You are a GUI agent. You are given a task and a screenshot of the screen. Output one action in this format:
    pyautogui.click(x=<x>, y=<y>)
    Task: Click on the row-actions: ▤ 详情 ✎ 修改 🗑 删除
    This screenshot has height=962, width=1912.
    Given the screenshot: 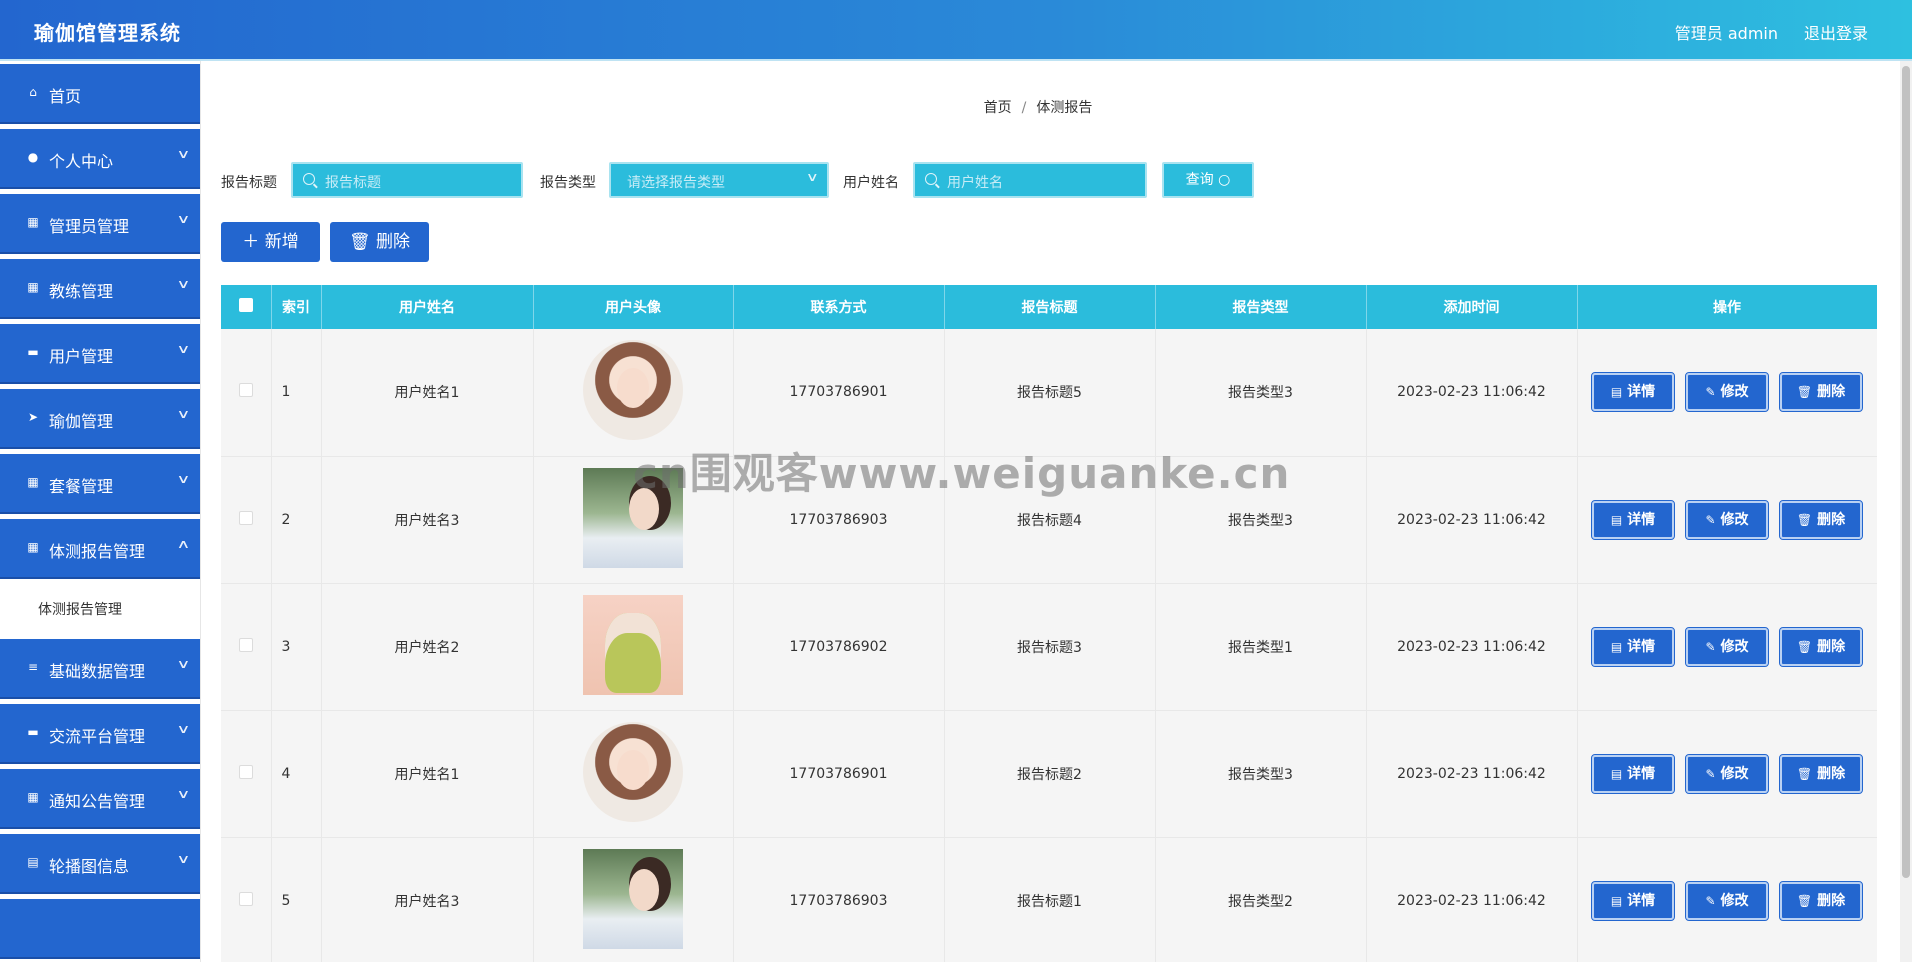 What is the action you would take?
    pyautogui.click(x=1727, y=774)
    